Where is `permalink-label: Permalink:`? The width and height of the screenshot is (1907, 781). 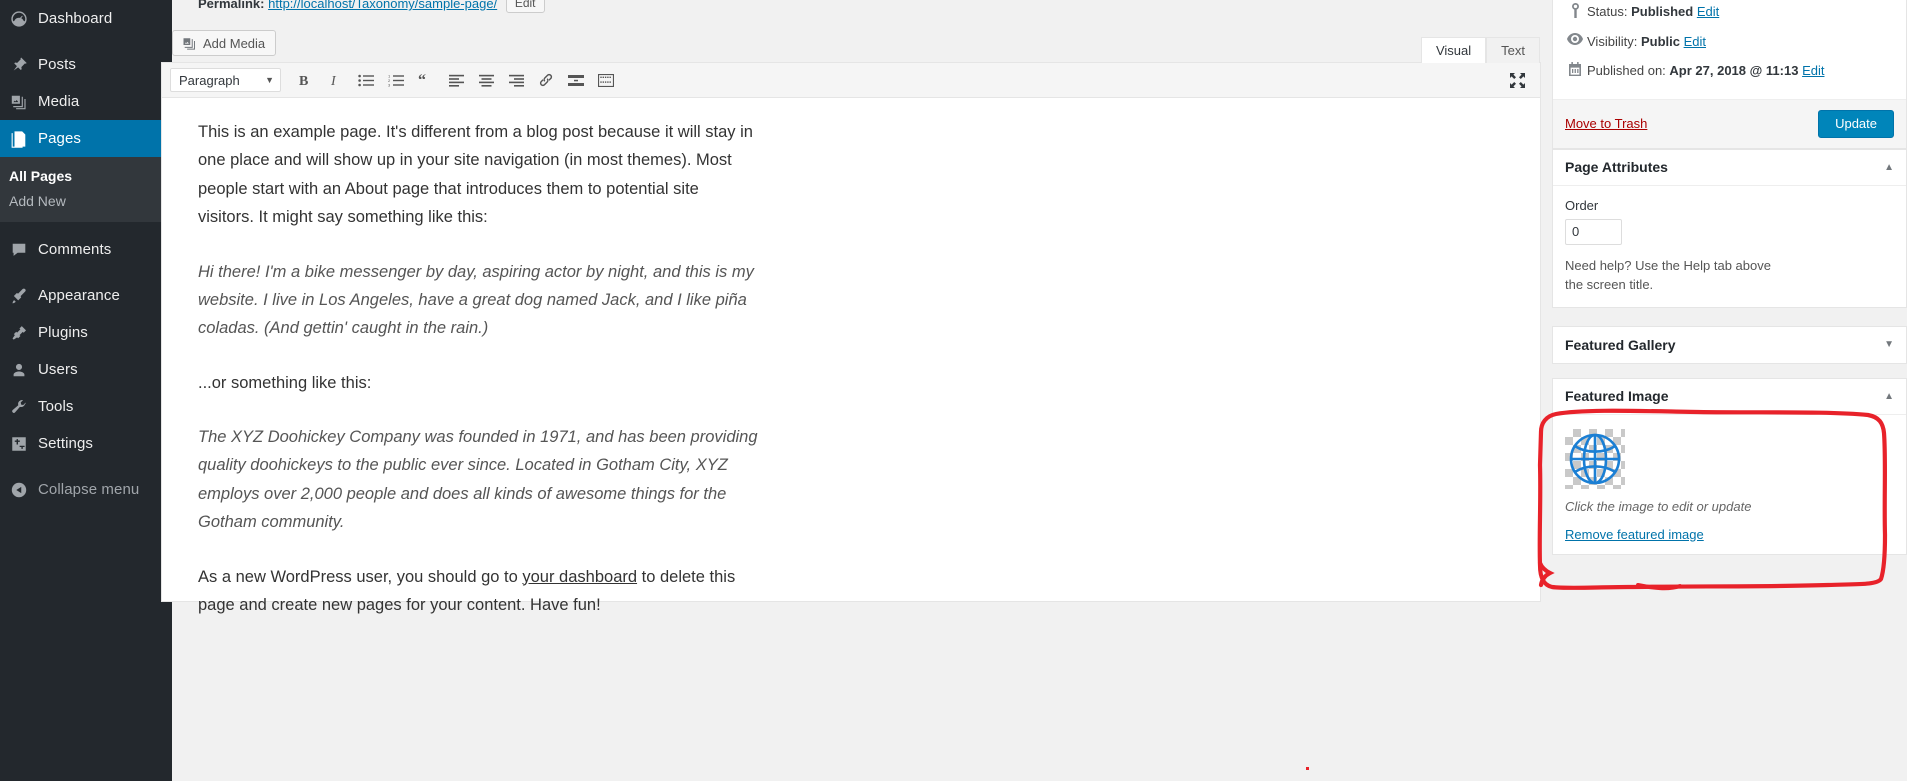
permalink-label: Permalink: is located at coordinates (231, 5).